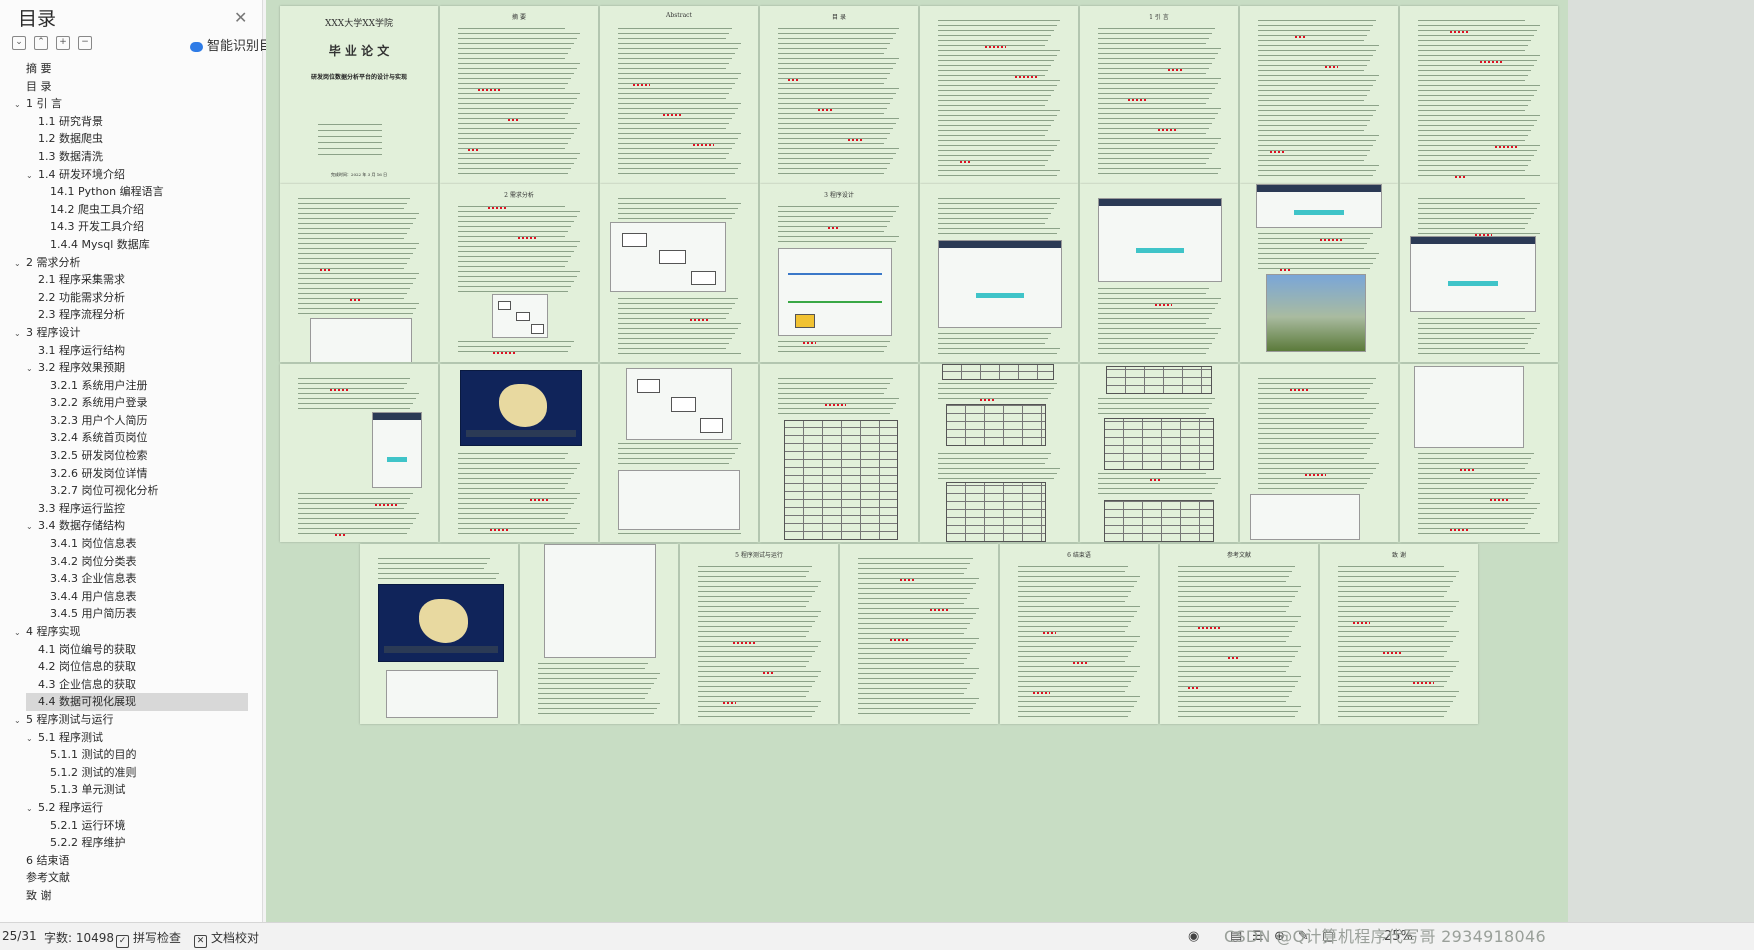 This screenshot has width=1754, height=950. I want to click on page-thumbnail: 1 引 言, so click(1159, 95).